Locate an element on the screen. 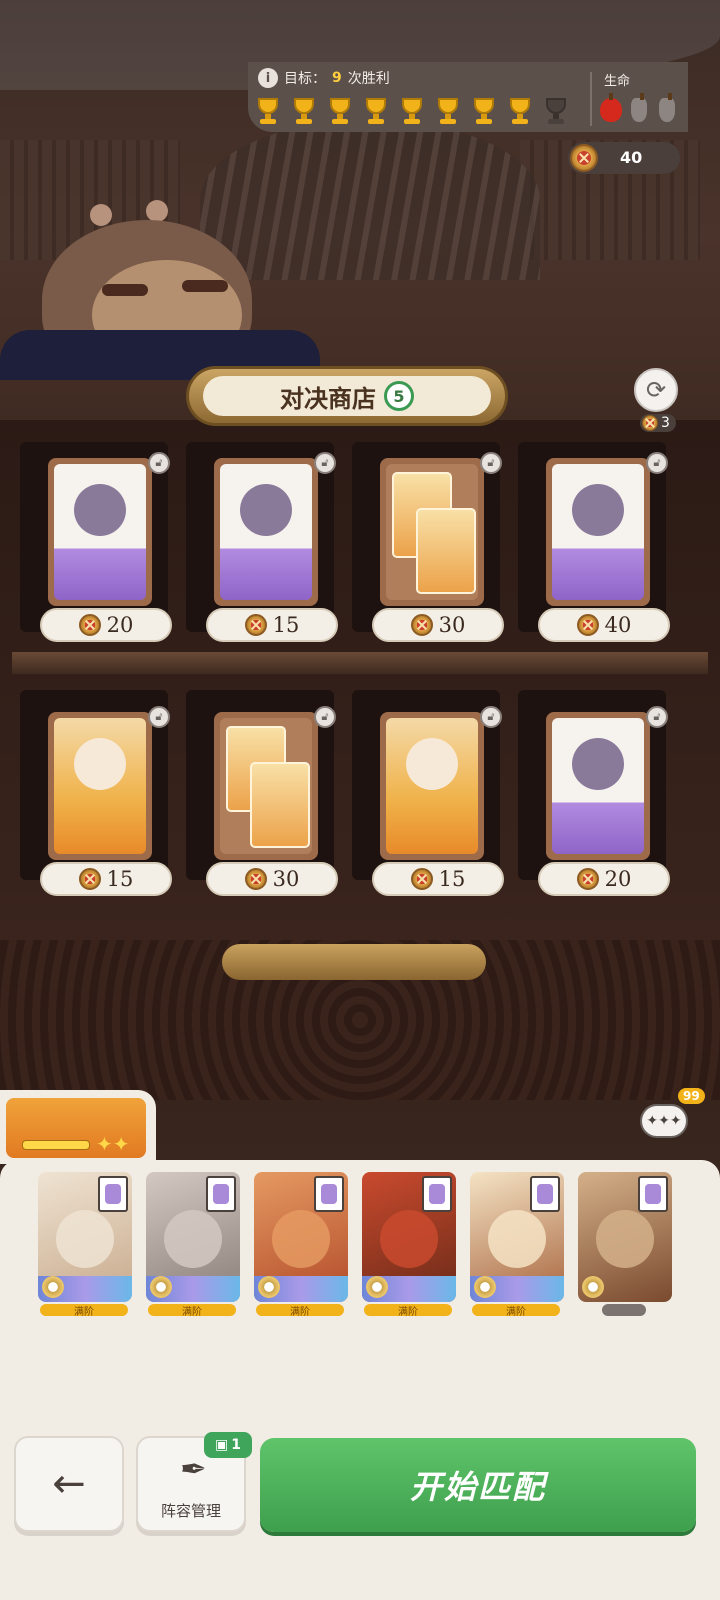 This screenshot has width=720, height=1600. rhino-hero is located at coordinates (193, 1237).